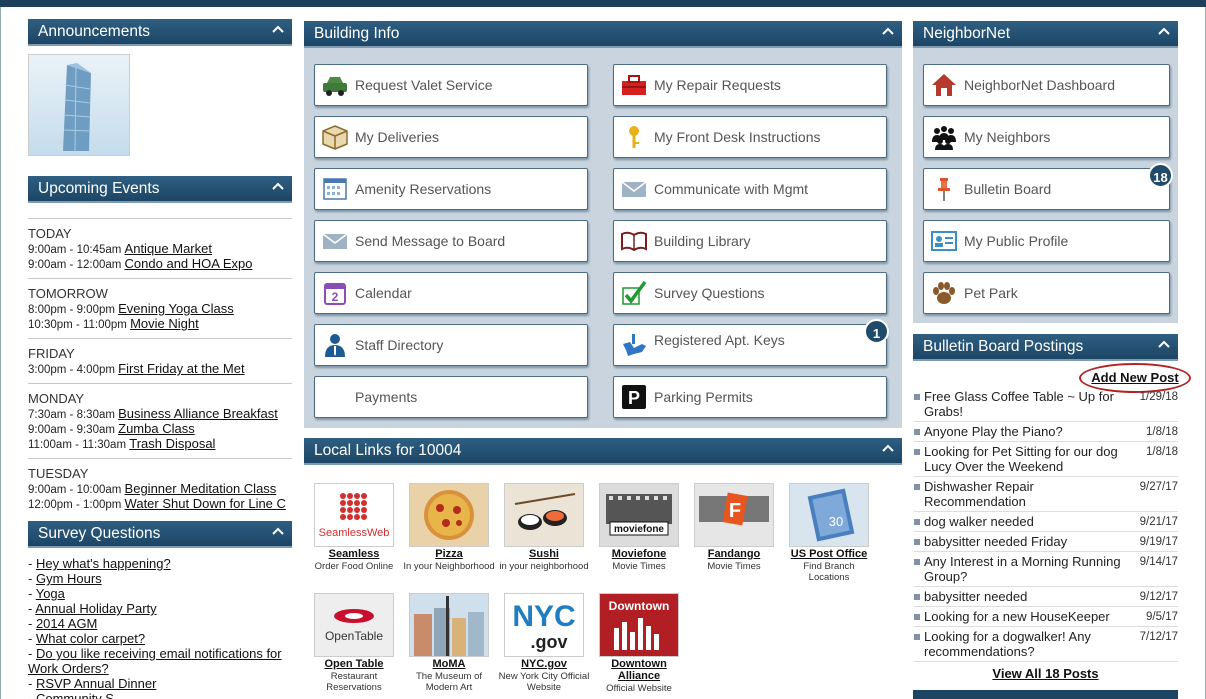 The height and width of the screenshot is (699, 1206). I want to click on survey-link: Annual Holiday Party, so click(95, 608).